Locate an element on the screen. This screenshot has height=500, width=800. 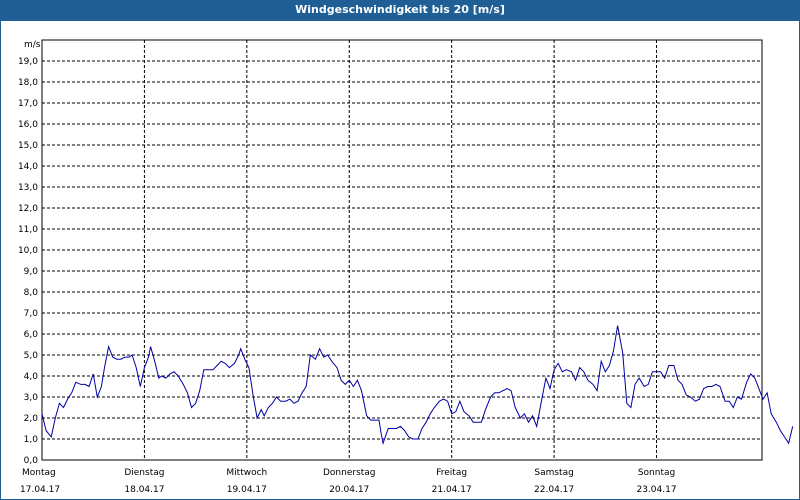
y-axis-unit-label: m/s is located at coordinates (32, 45).